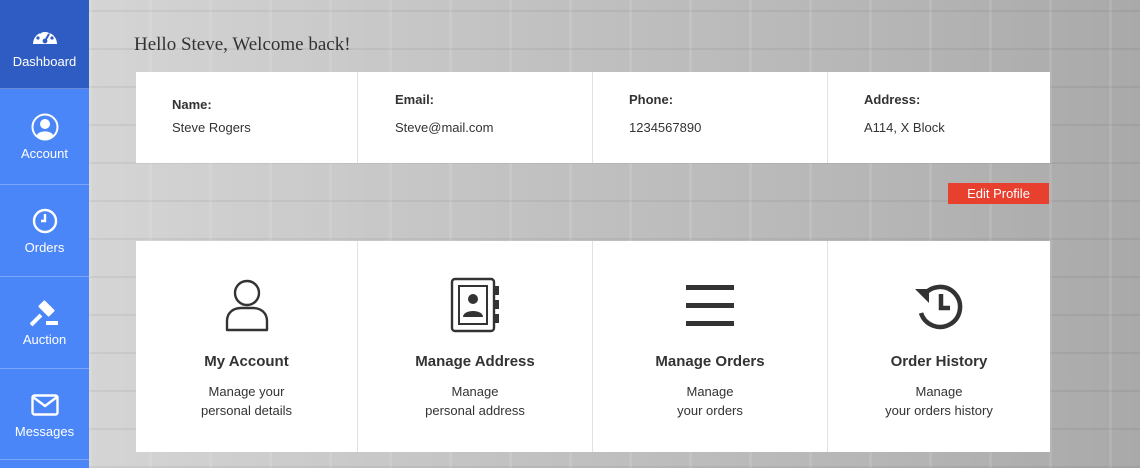 The width and height of the screenshot is (1140, 468). What do you see at coordinates (246, 401) in the screenshot?
I see `card-description: Manage your personal details` at bounding box center [246, 401].